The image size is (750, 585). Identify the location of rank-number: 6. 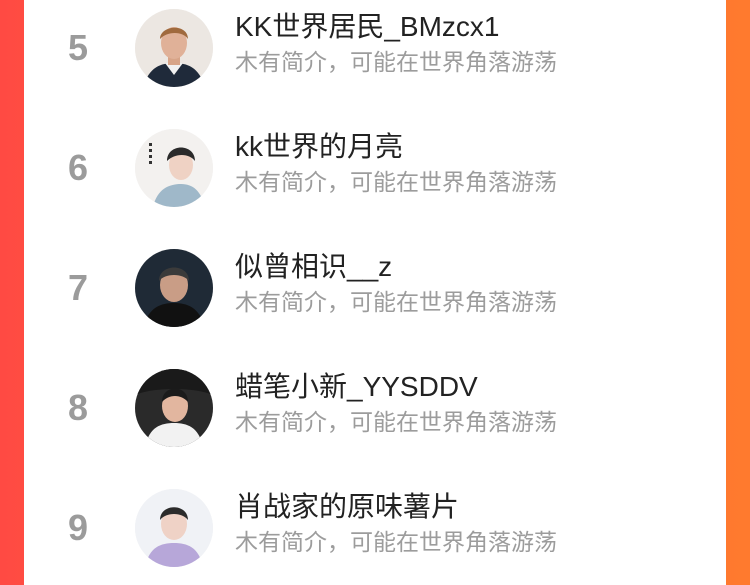
(78, 167).